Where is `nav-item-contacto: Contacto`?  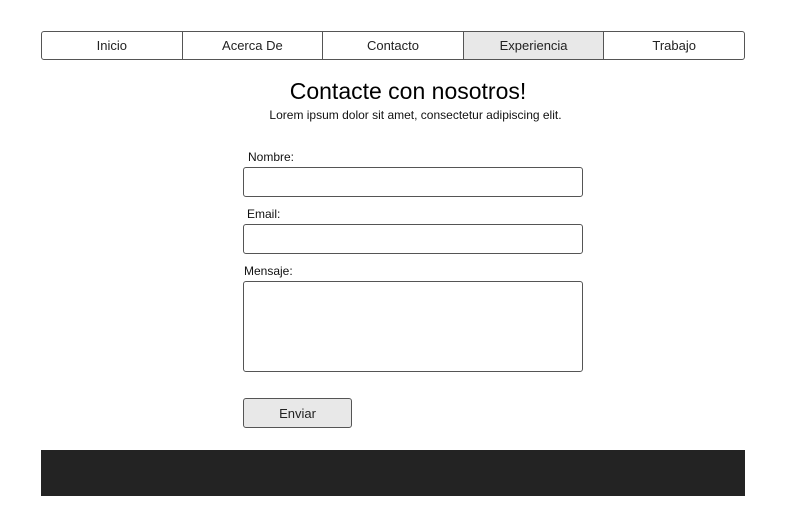
nav-item-contacto: Contacto is located at coordinates (393, 45).